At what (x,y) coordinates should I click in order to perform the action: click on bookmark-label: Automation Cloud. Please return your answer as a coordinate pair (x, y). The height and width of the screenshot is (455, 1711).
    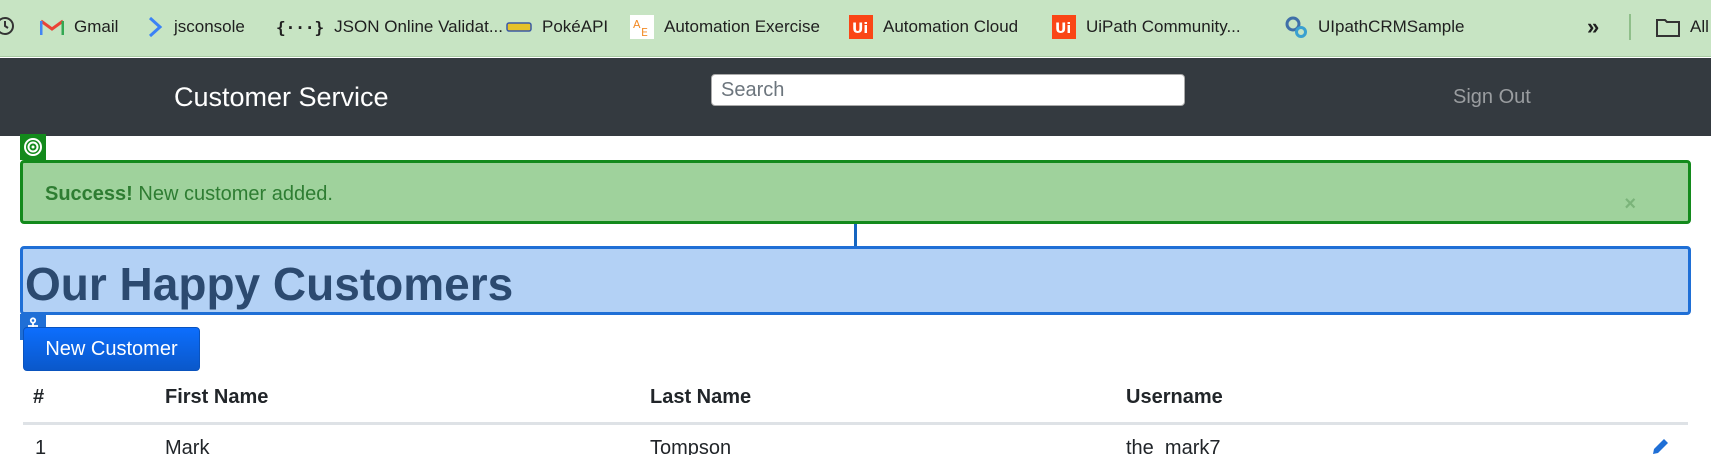
    Looking at the image, I should click on (951, 26).